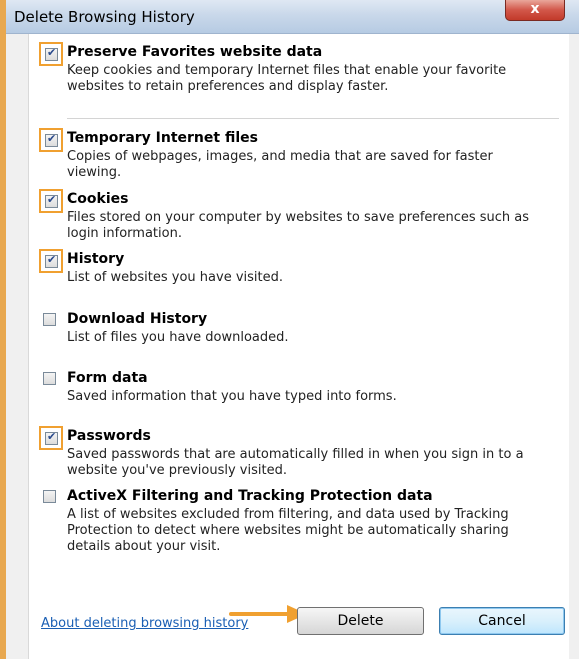  Describe the element at coordinates (95, 259) in the screenshot. I see `option-title: History` at that location.